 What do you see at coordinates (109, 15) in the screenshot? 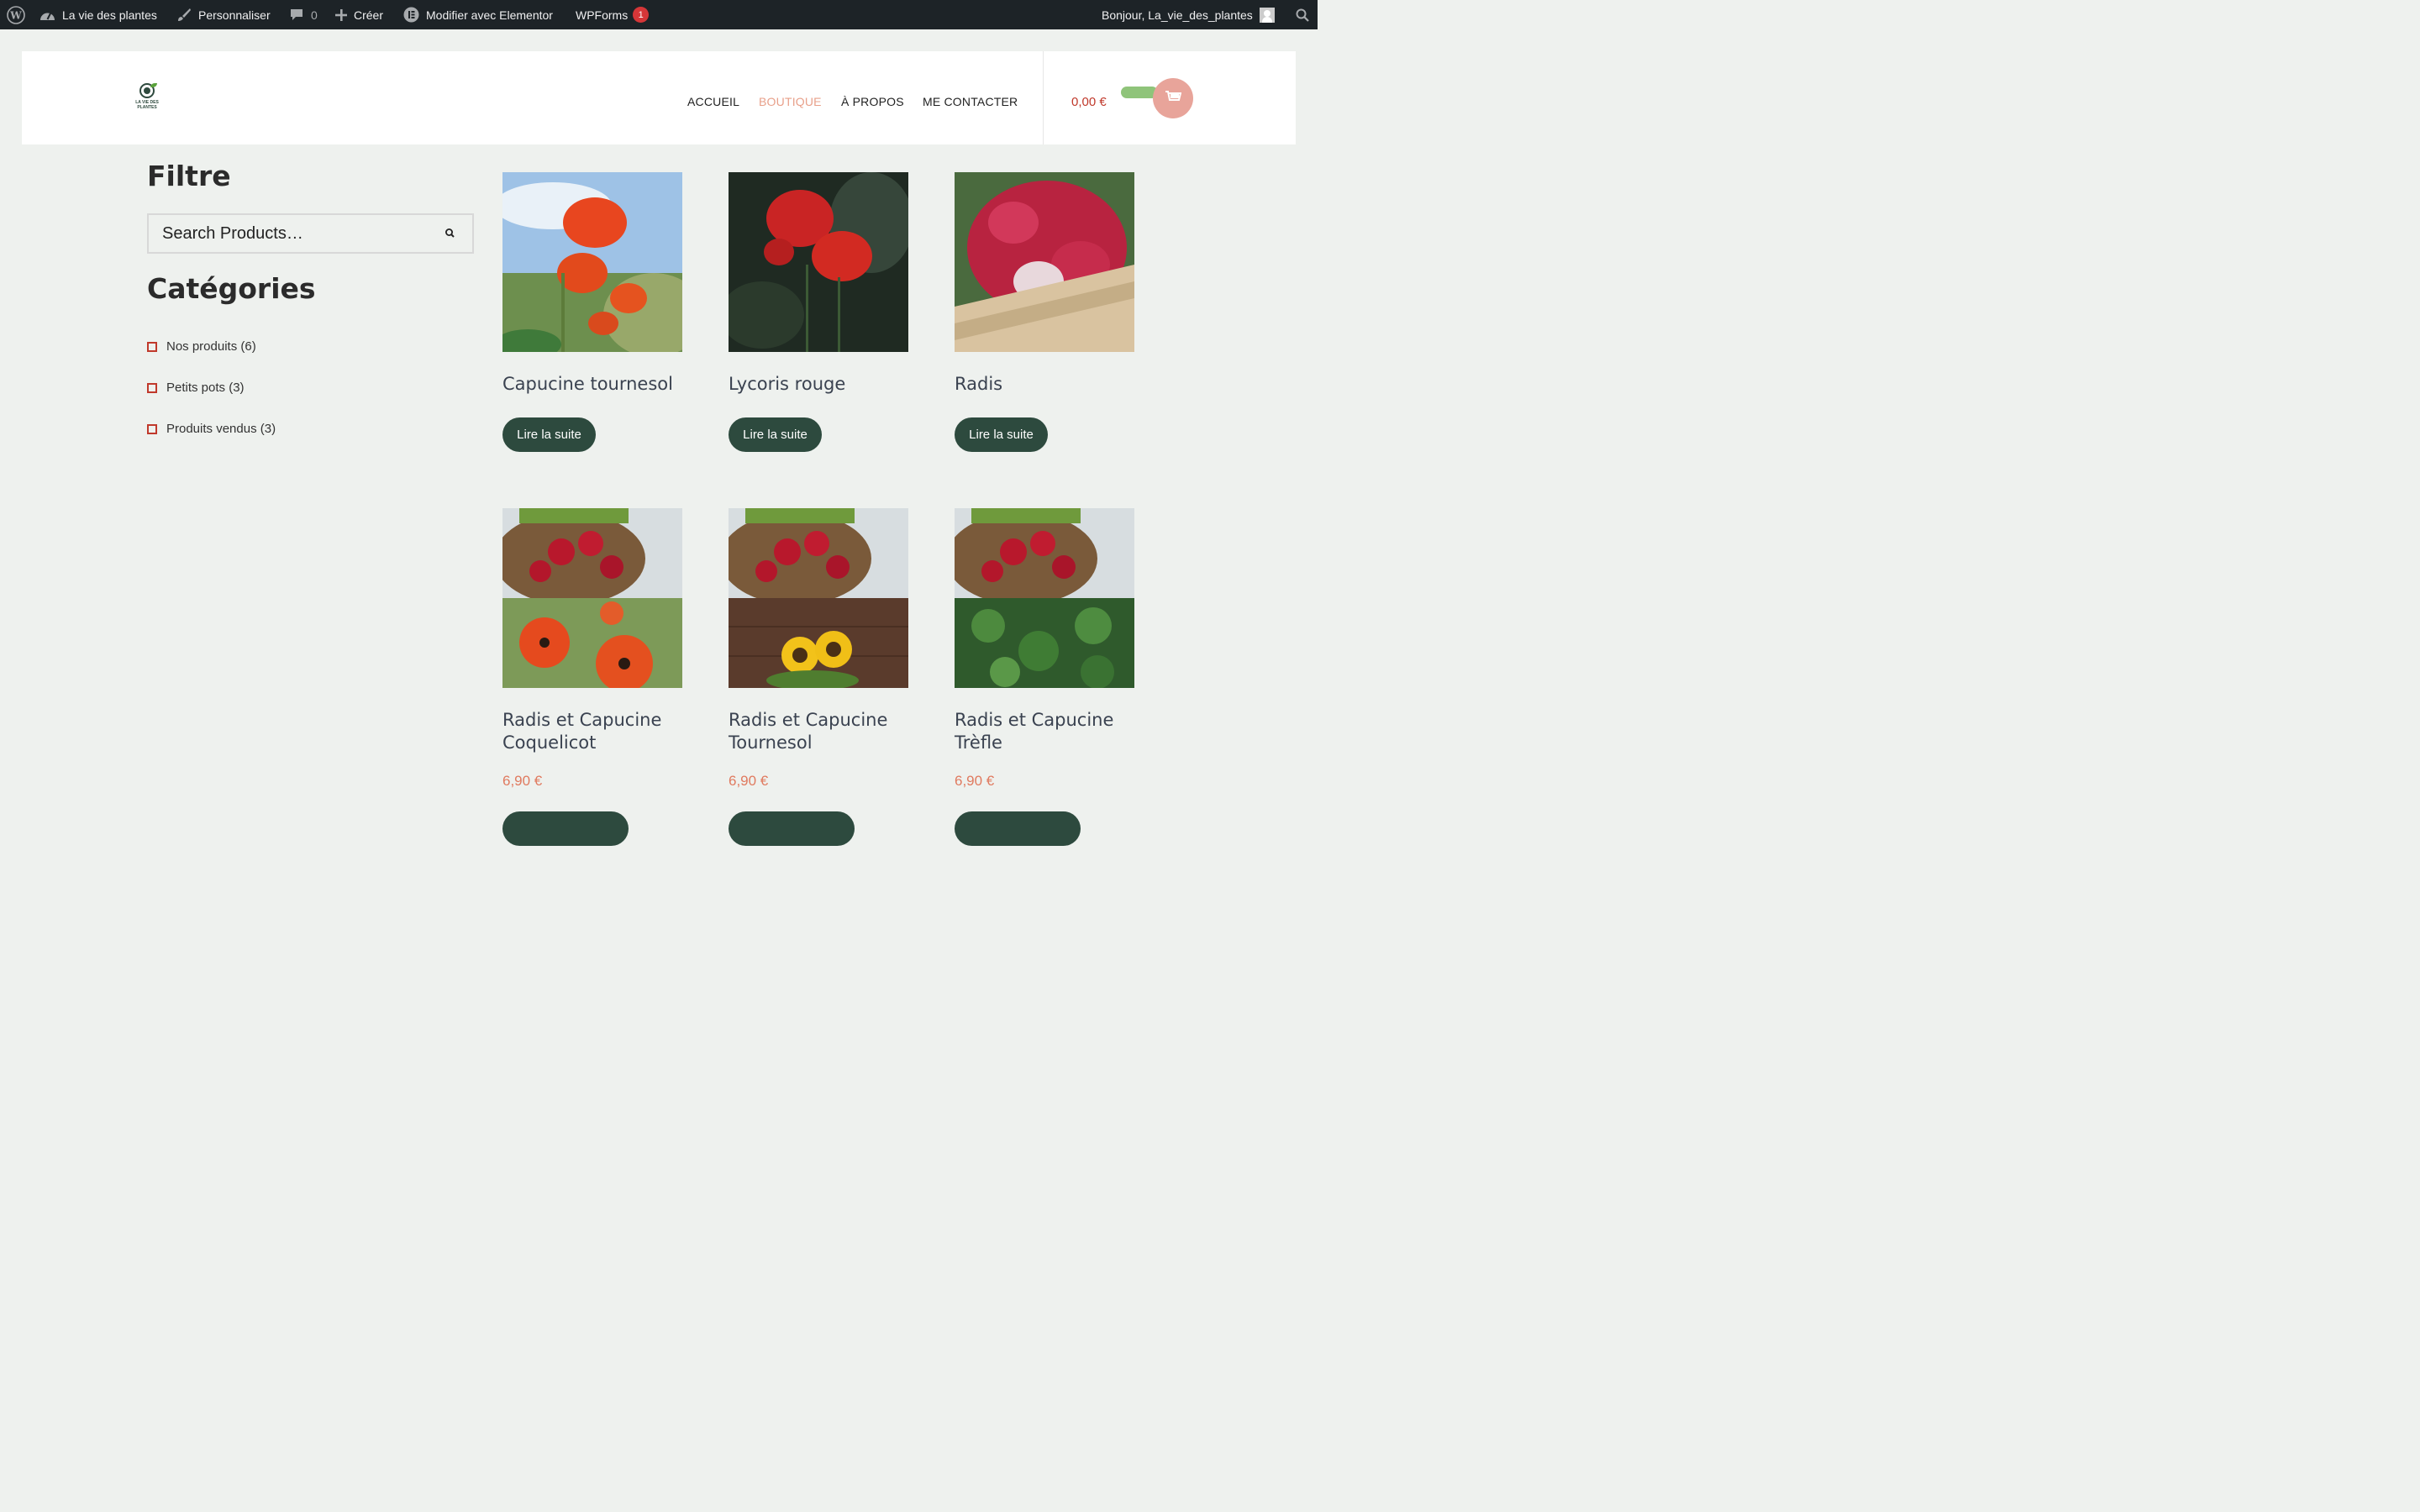
I see `site-name-label: La vie des plantes` at bounding box center [109, 15].